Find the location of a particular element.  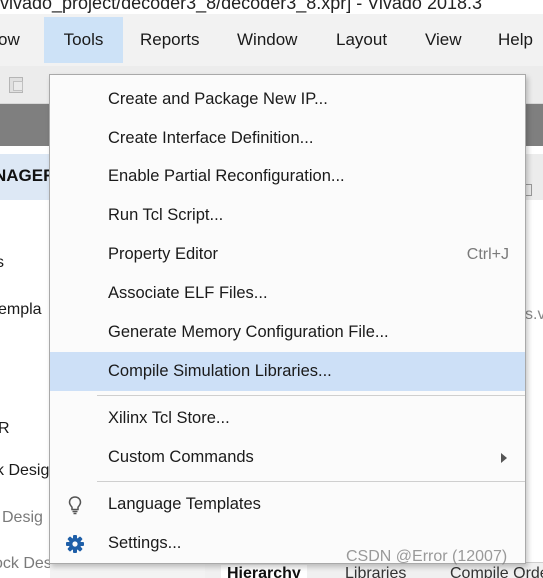

menu-item-shortcut: Ctrl+J is located at coordinates (487, 254).